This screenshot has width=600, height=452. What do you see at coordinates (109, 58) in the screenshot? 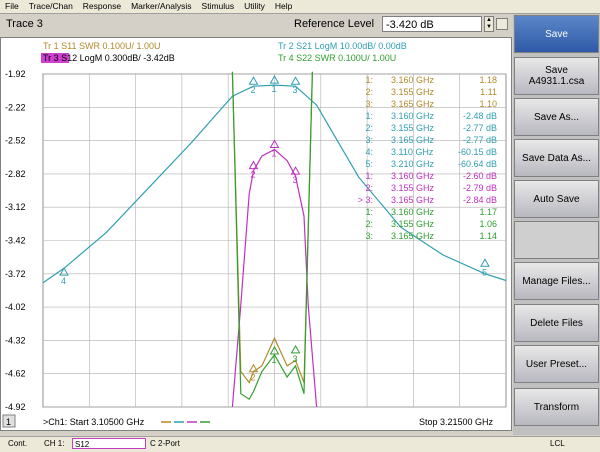
I see `trace-legend-entry: Tr 3 S12 LogM 0.300dB/ -3.42dB` at bounding box center [109, 58].